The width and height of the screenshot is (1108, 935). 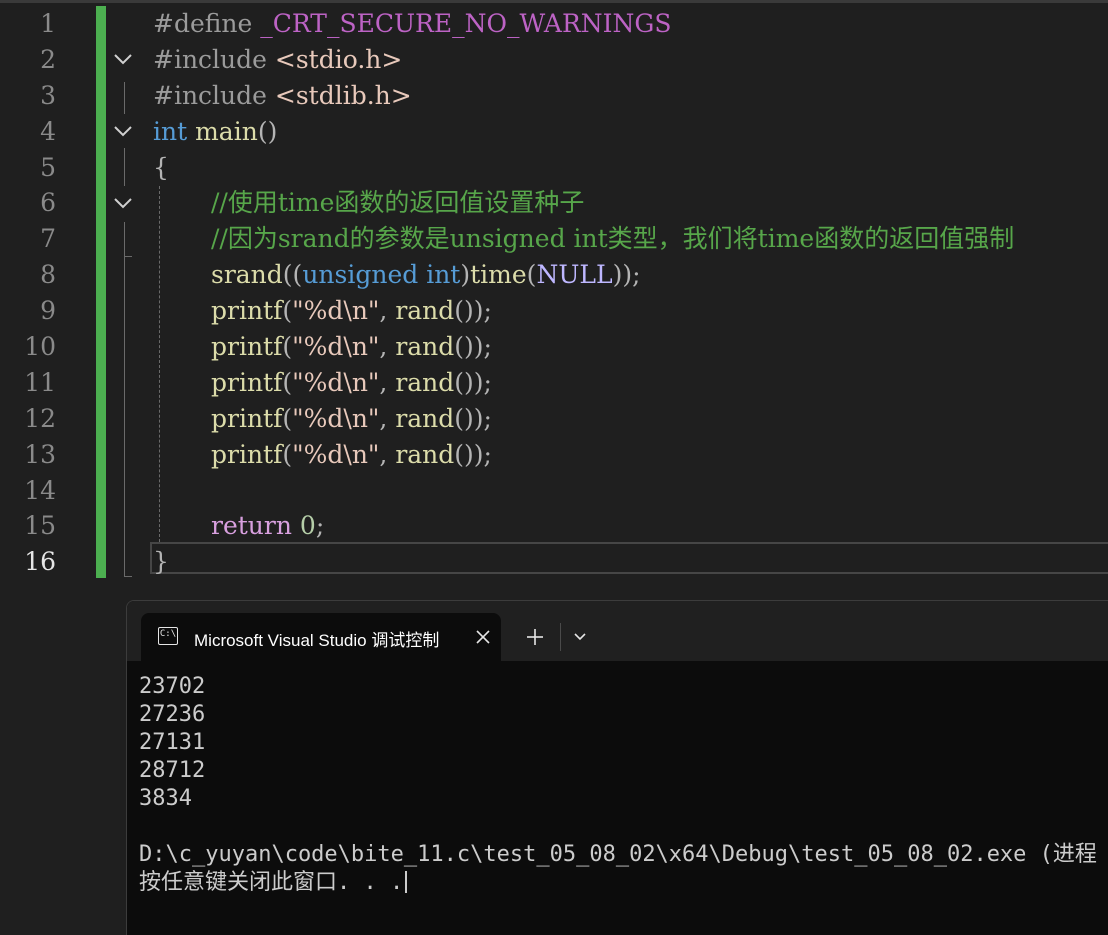 What do you see at coordinates (203, 23) in the screenshot?
I see `preprocessor-directive: #define` at bounding box center [203, 23].